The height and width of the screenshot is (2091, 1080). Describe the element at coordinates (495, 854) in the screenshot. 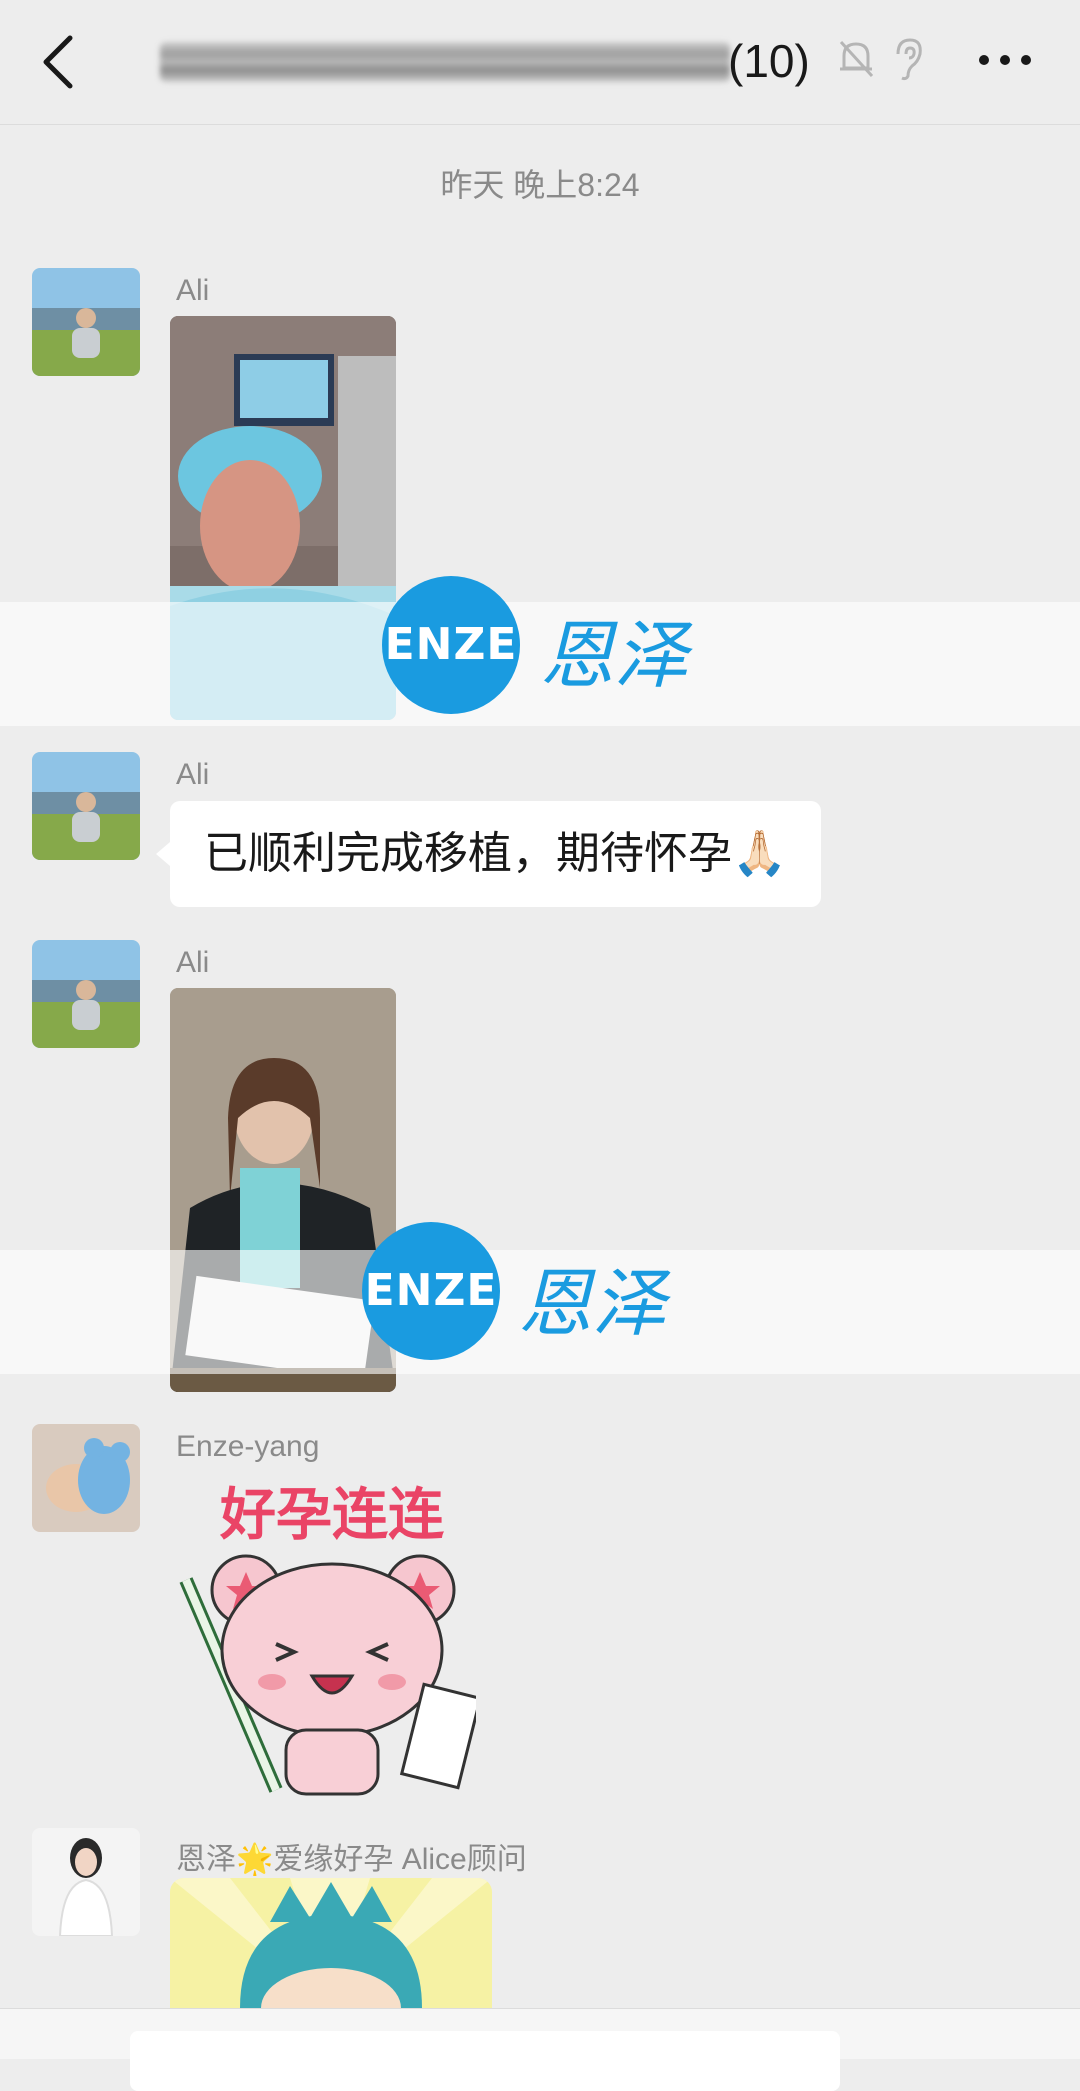

I see `text-message-bubble: 已顺利完成移植，期待怀孕🙏🏻` at that location.